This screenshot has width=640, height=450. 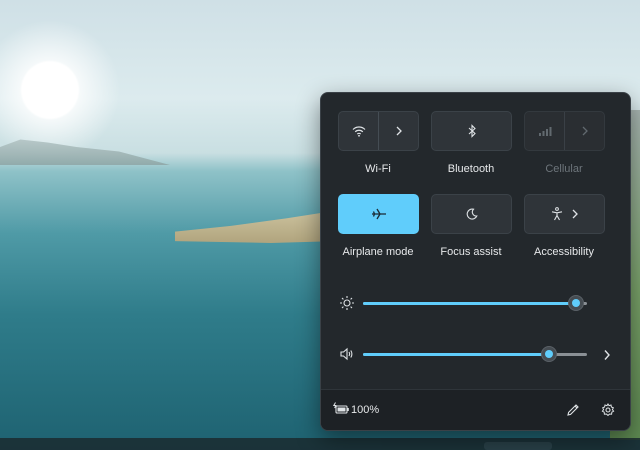 I want to click on settings-button, so click(x=608, y=410).